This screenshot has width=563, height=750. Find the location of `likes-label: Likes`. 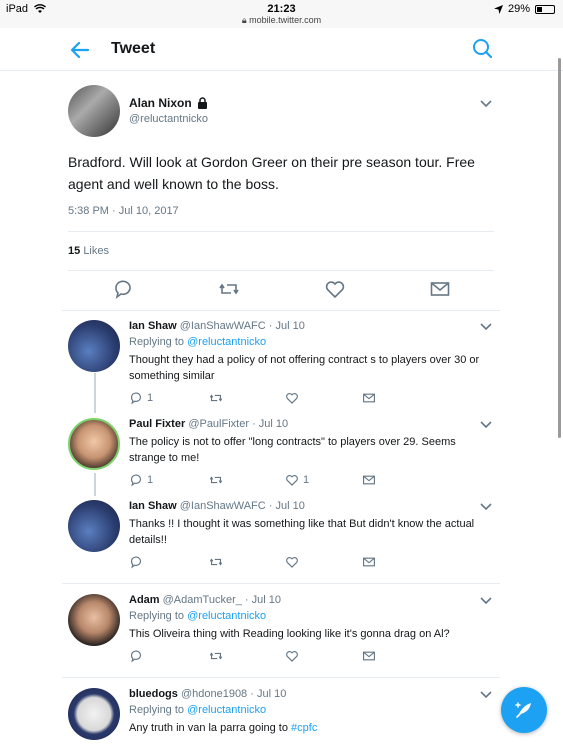

likes-label: Likes is located at coordinates (96, 251).